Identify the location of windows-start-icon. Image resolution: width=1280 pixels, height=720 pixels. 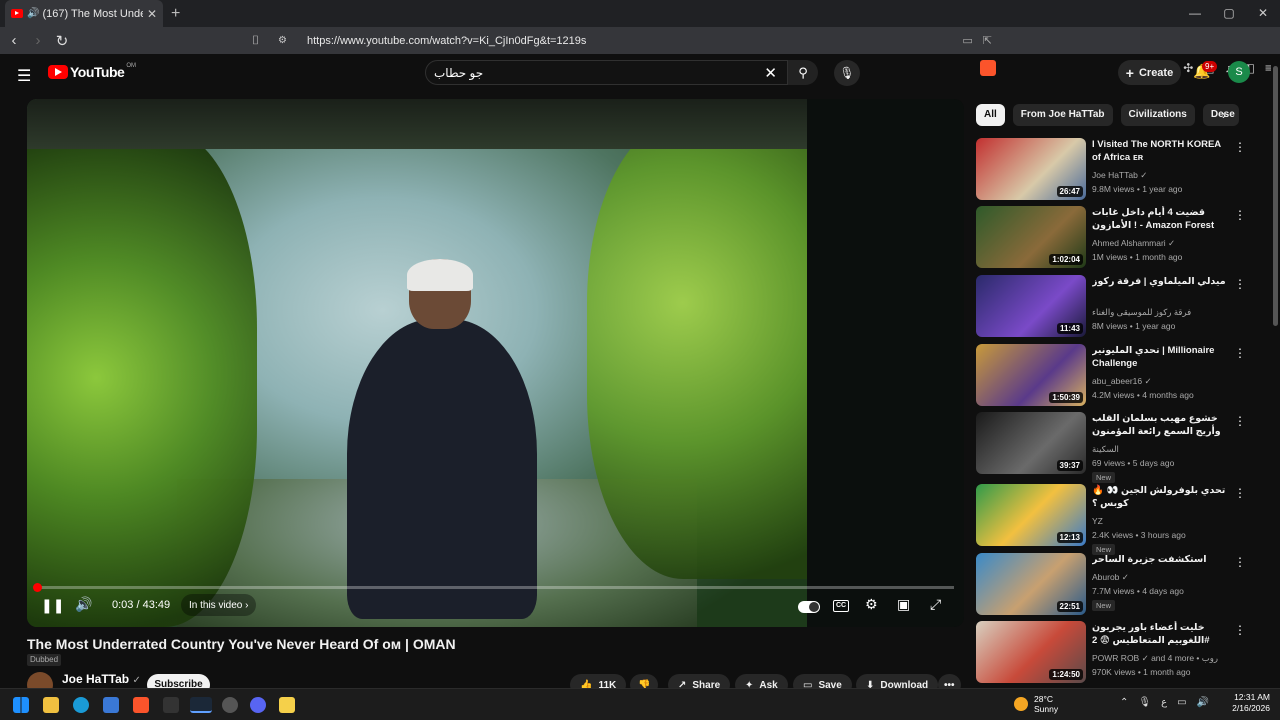
(21, 705).